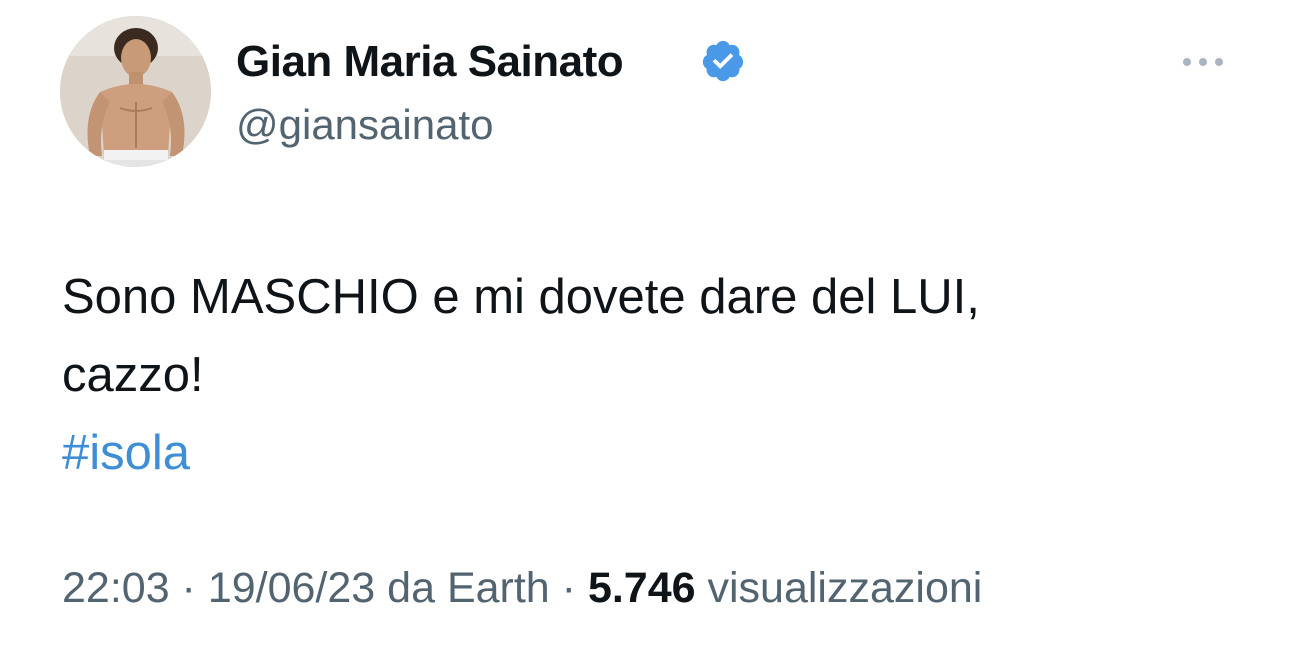 This screenshot has width=1290, height=653. Describe the element at coordinates (521, 297) in the screenshot. I see `tweet-text-line: Sono MASCHIO e mi dovete dare del LUI,` at that location.